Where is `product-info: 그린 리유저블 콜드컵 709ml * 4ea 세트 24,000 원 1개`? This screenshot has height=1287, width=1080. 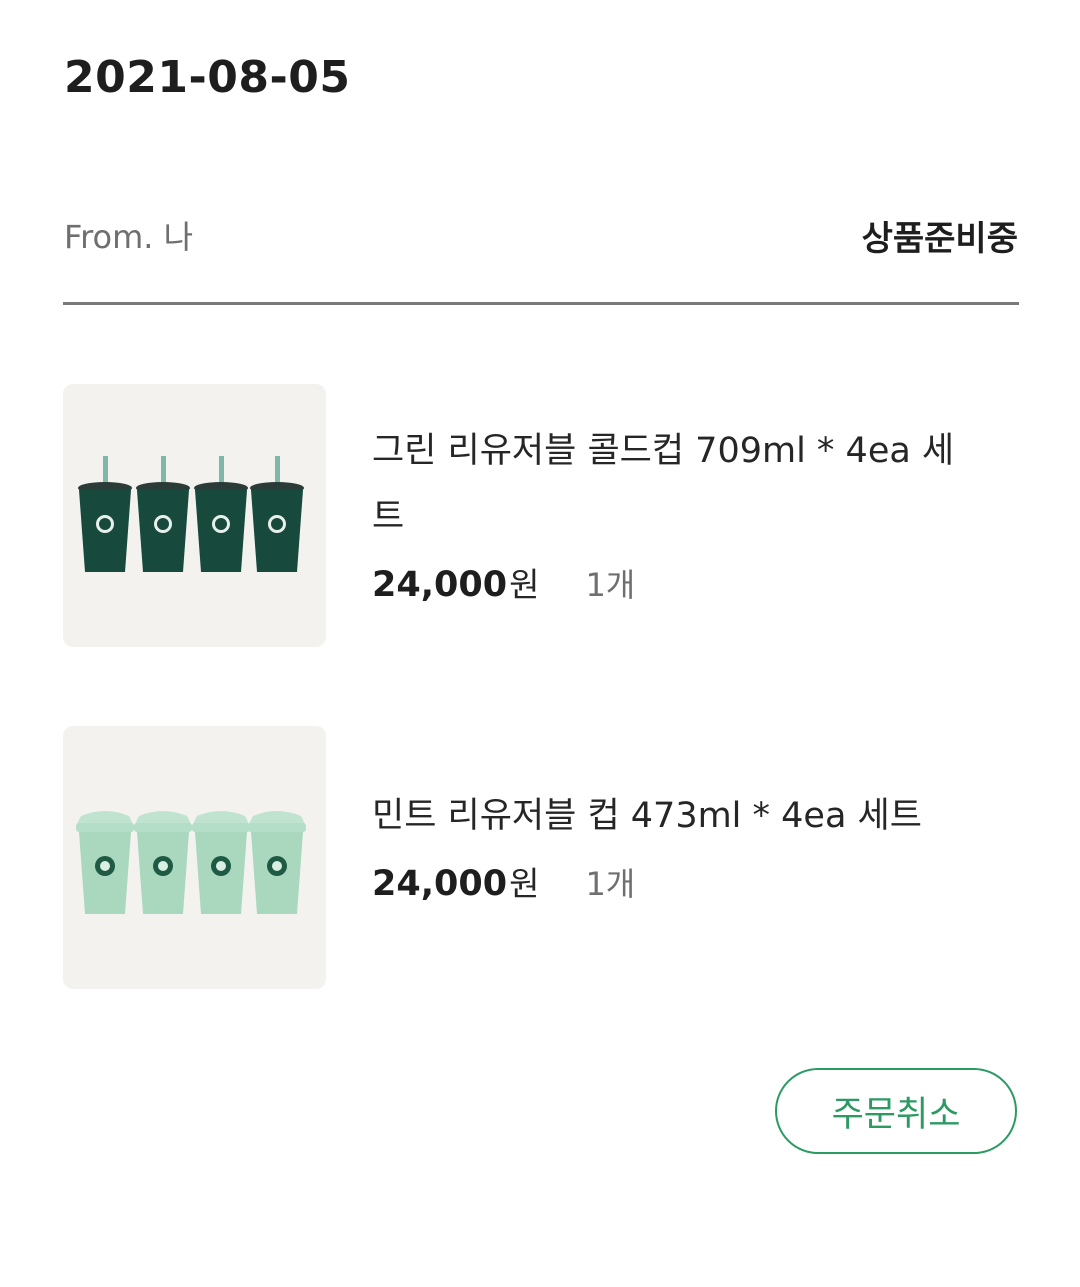
product-info: 그린 리유저블 콜드컵 709ml * 4ea 세트 24,000 원 1개 is located at coordinates (695, 512).